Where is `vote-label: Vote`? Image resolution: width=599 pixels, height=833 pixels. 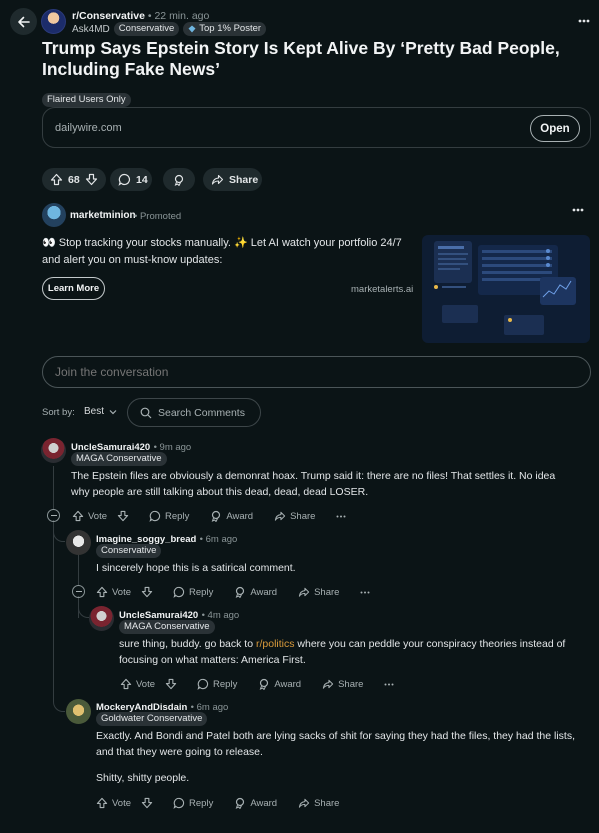
vote-label: Vote is located at coordinates (122, 592).